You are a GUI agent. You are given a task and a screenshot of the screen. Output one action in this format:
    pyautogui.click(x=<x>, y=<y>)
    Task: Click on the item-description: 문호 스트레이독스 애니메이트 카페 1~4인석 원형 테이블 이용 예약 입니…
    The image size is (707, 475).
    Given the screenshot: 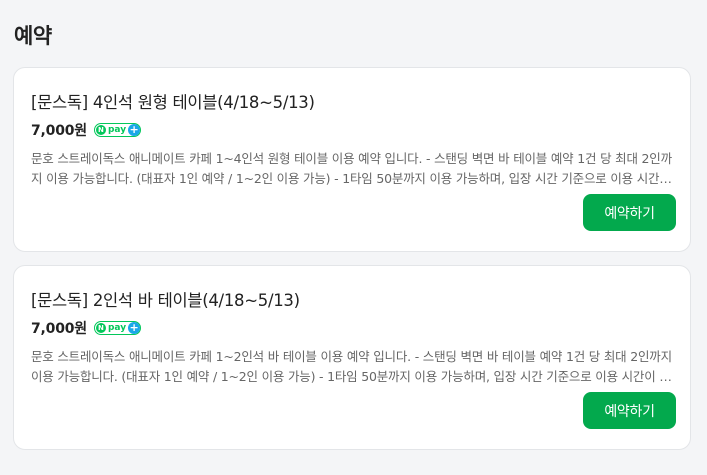 What is the action you would take?
    pyautogui.click(x=351, y=168)
    